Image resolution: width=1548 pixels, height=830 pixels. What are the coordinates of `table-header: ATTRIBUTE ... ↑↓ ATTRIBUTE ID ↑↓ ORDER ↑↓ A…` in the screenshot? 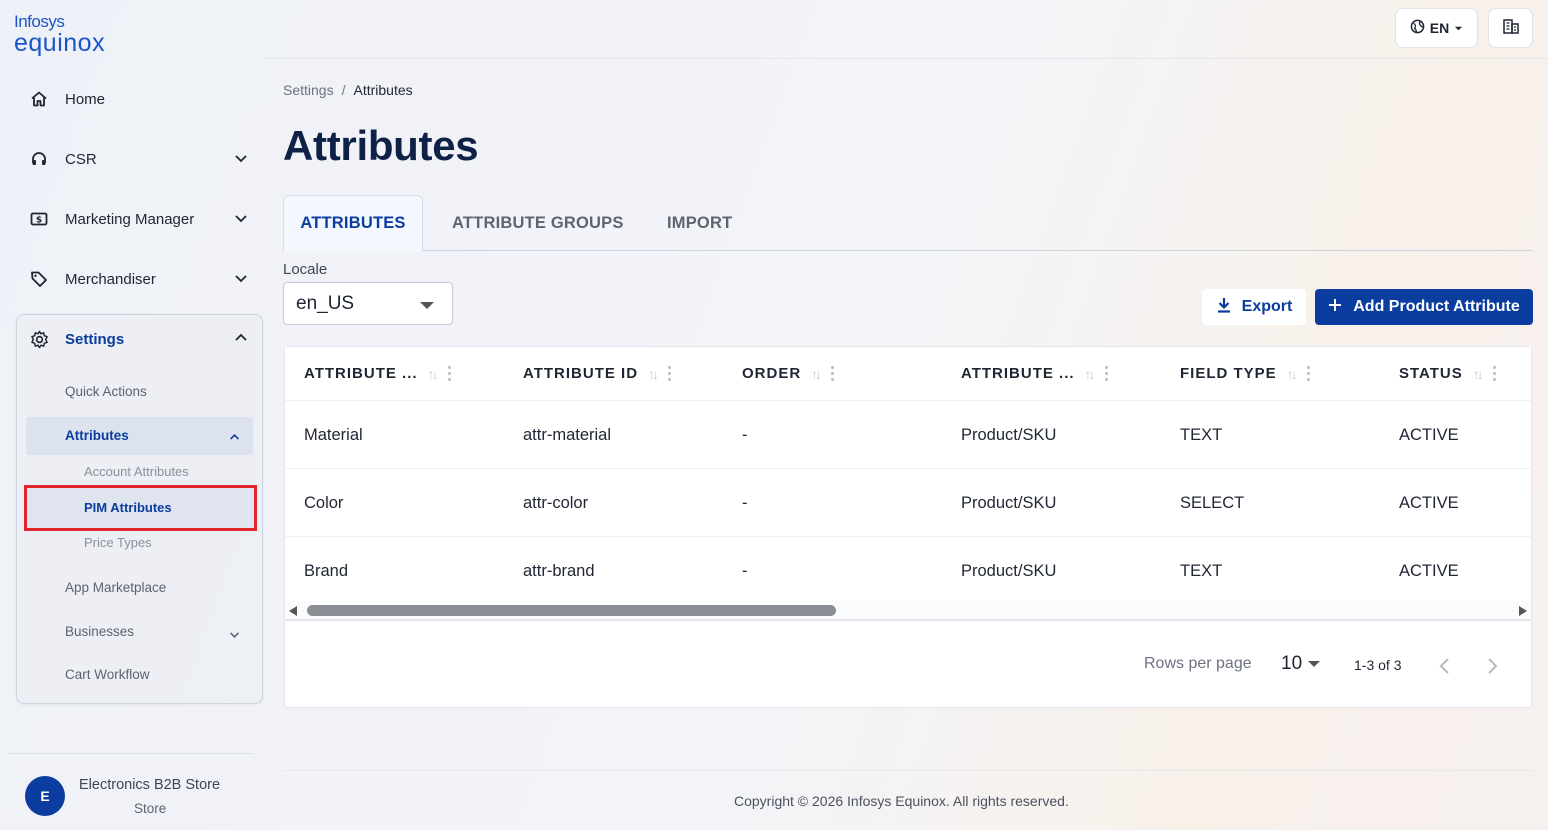 It's located at (908, 374).